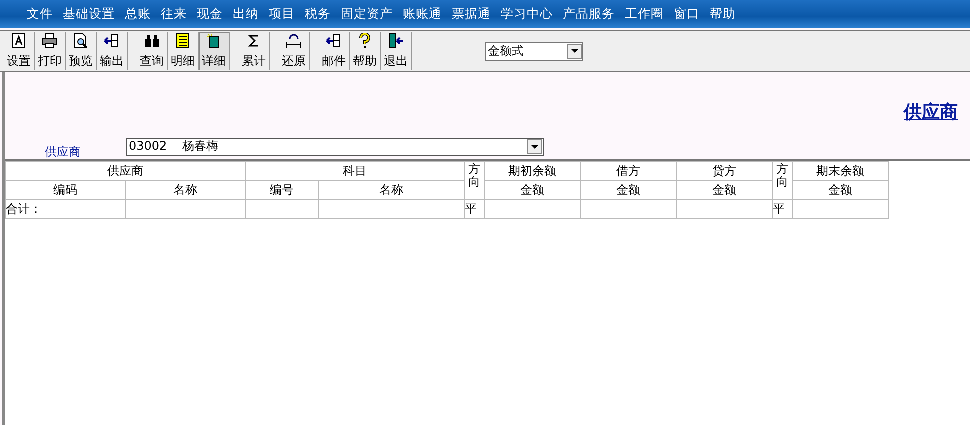 The height and width of the screenshot is (425, 970). Describe the element at coordinates (723, 14) in the screenshot. I see `menu-item: 帮助` at that location.